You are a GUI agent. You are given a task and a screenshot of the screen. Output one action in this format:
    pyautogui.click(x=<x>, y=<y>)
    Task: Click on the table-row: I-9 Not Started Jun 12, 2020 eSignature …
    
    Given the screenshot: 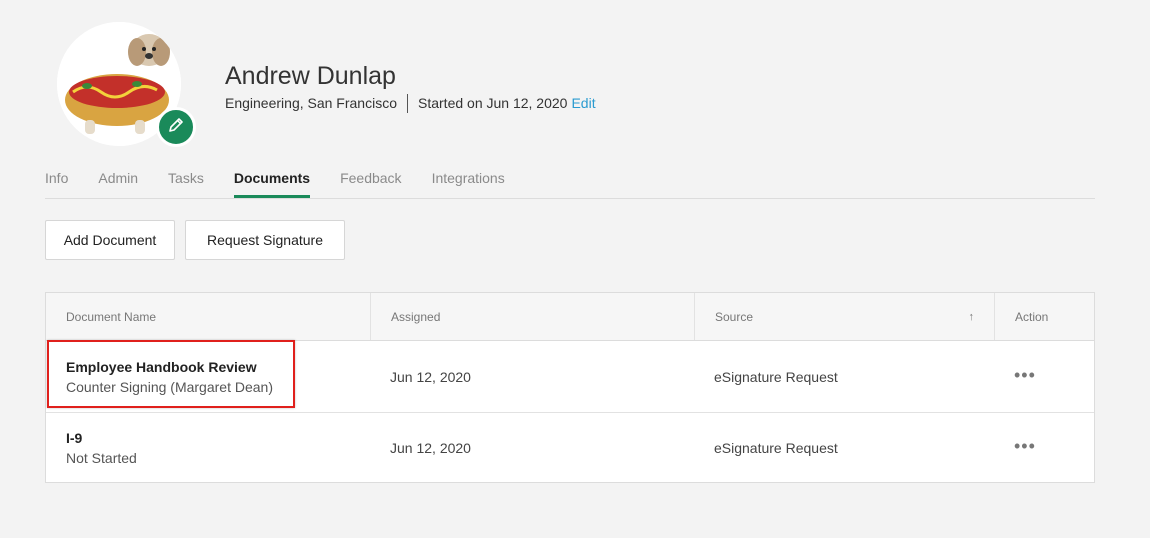 What is the action you would take?
    pyautogui.click(x=570, y=447)
    